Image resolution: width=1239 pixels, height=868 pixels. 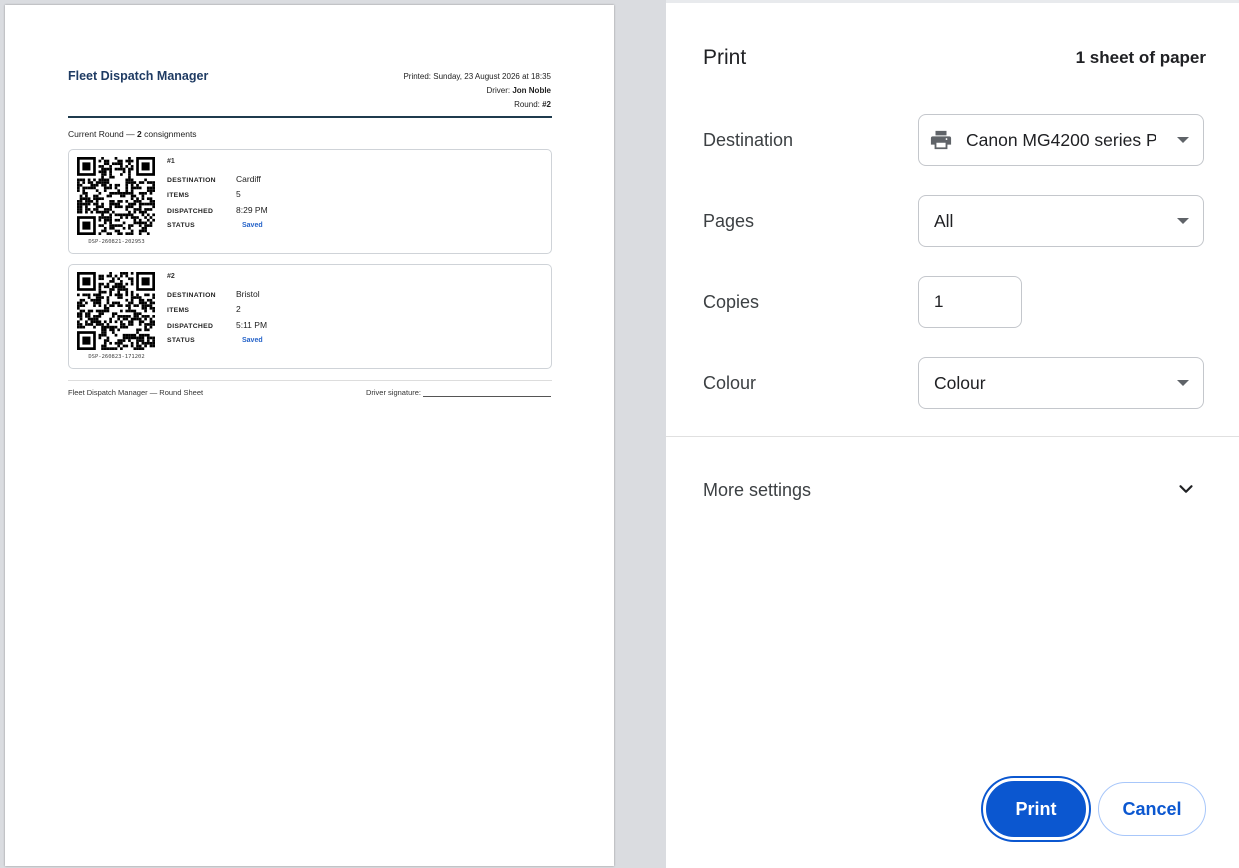 I want to click on dispatched-row: DISPATCHED 5:11 PM, so click(x=217, y=325).